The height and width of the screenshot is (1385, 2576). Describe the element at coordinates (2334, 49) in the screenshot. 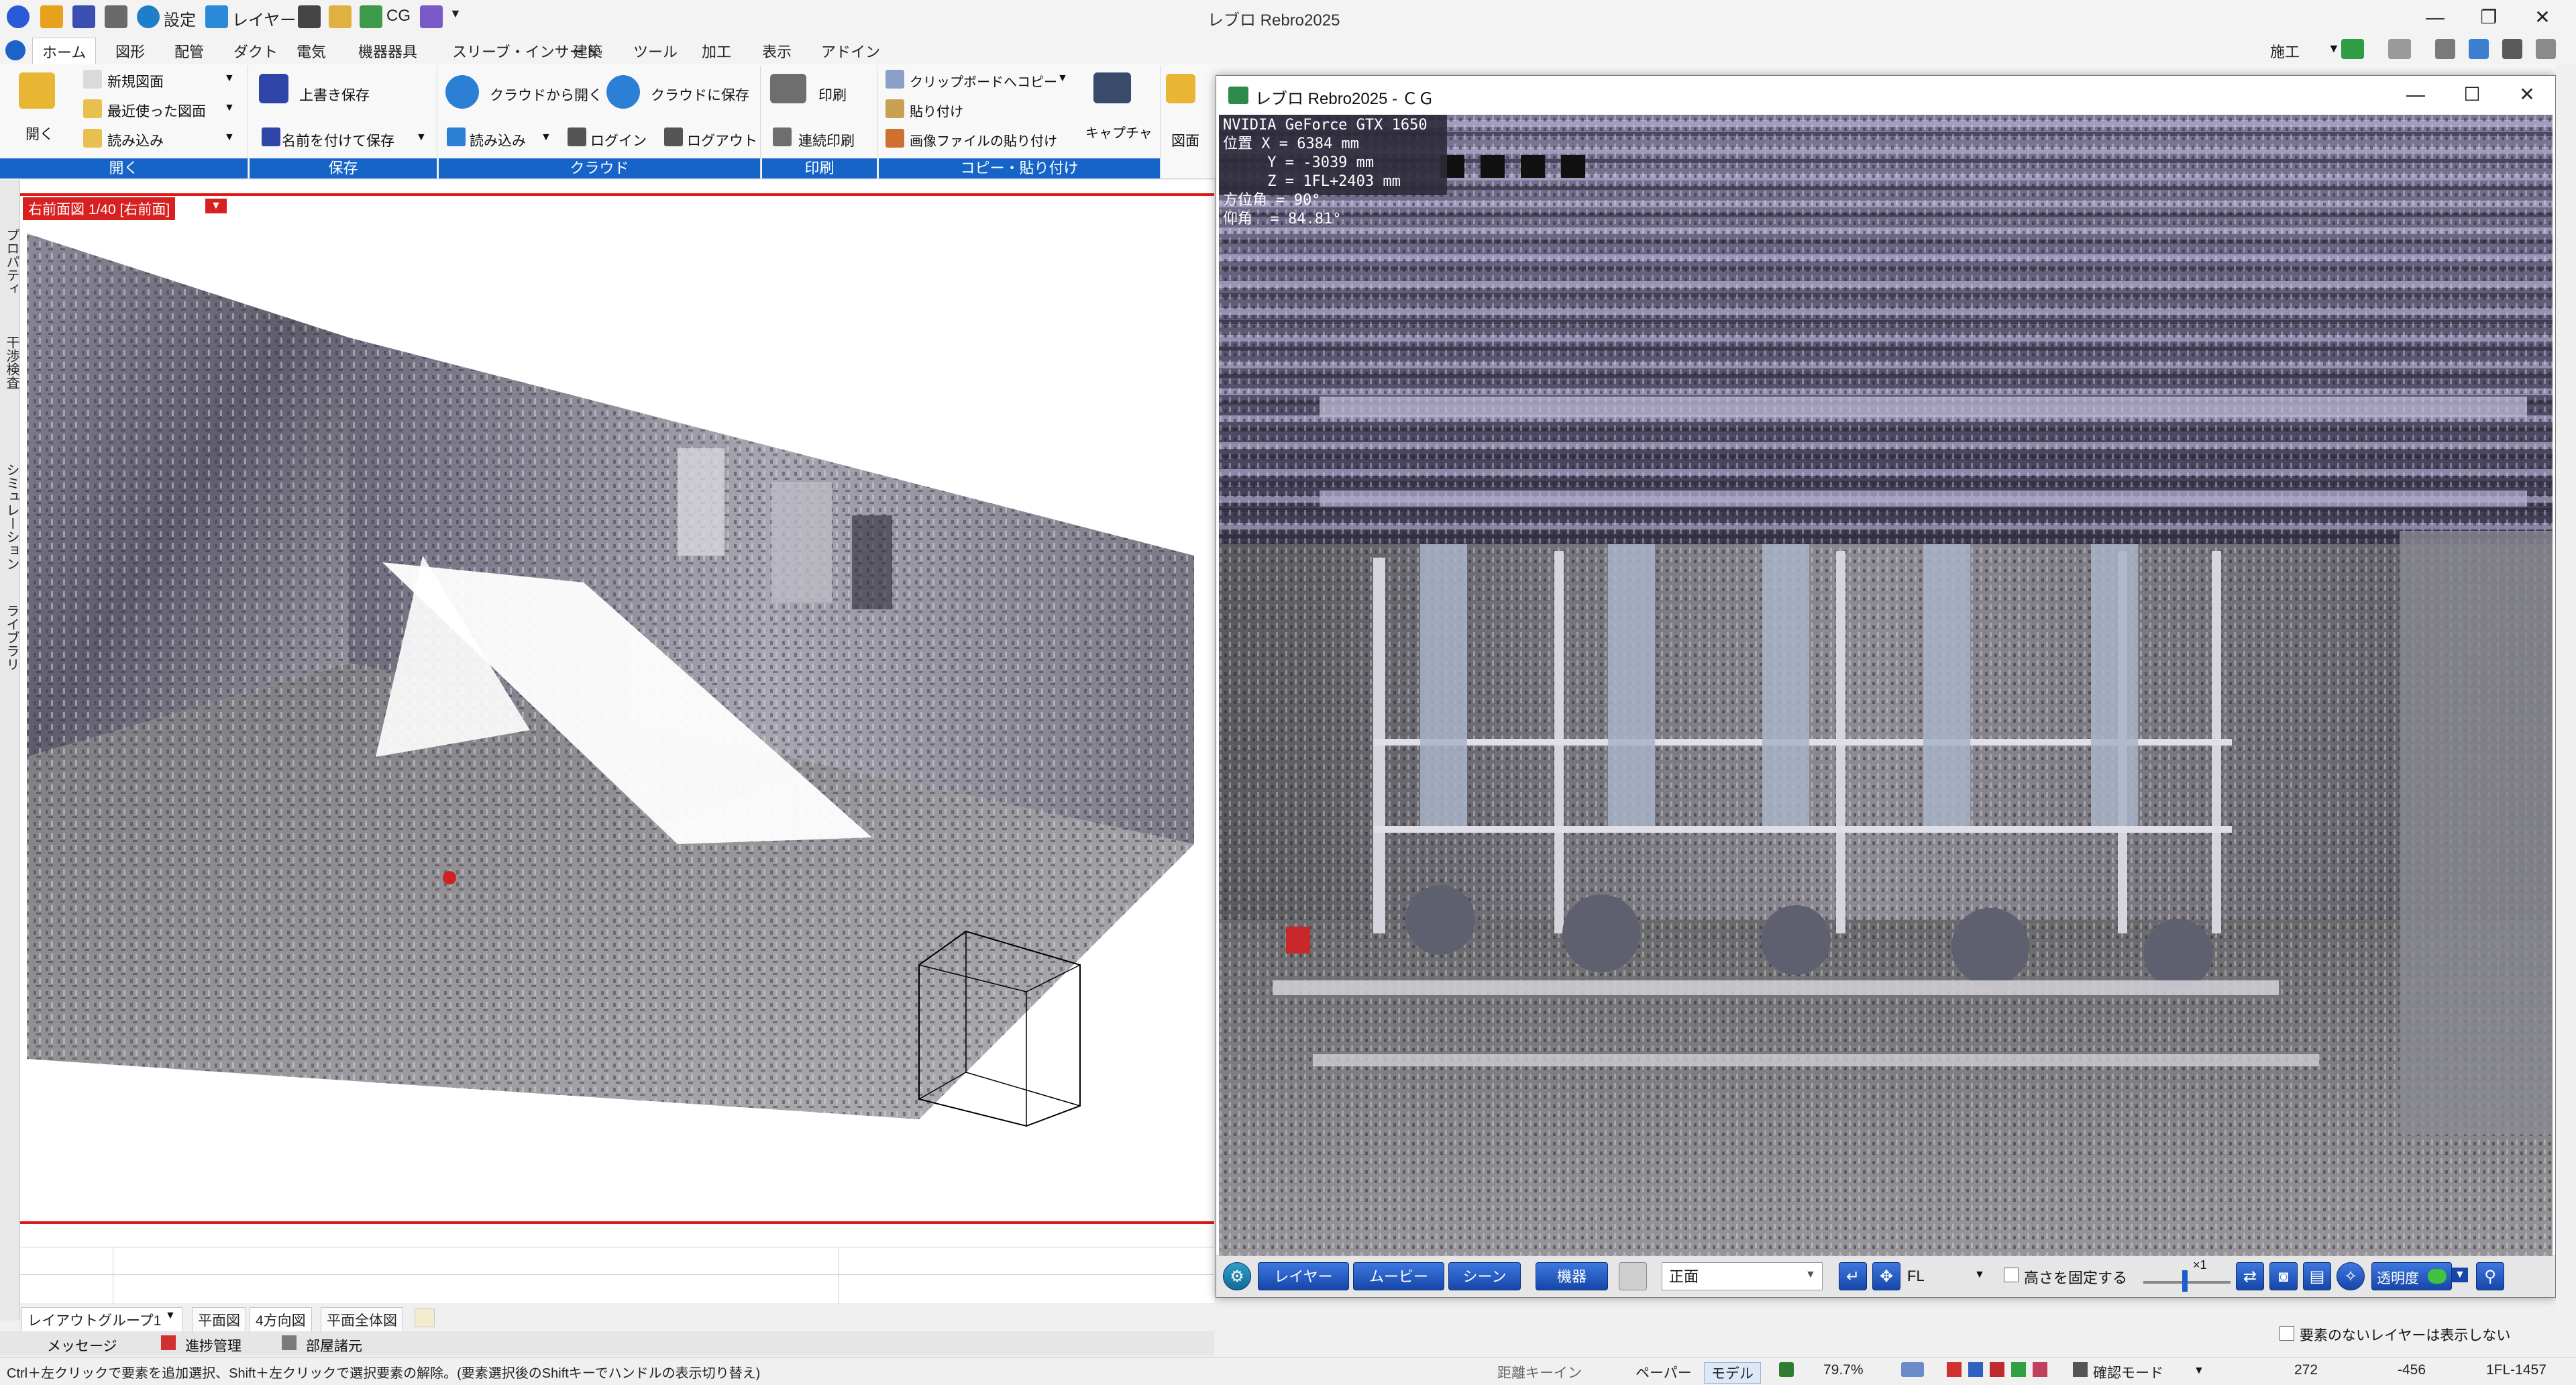

I see `construction-chevron-down-icon: ▼` at that location.